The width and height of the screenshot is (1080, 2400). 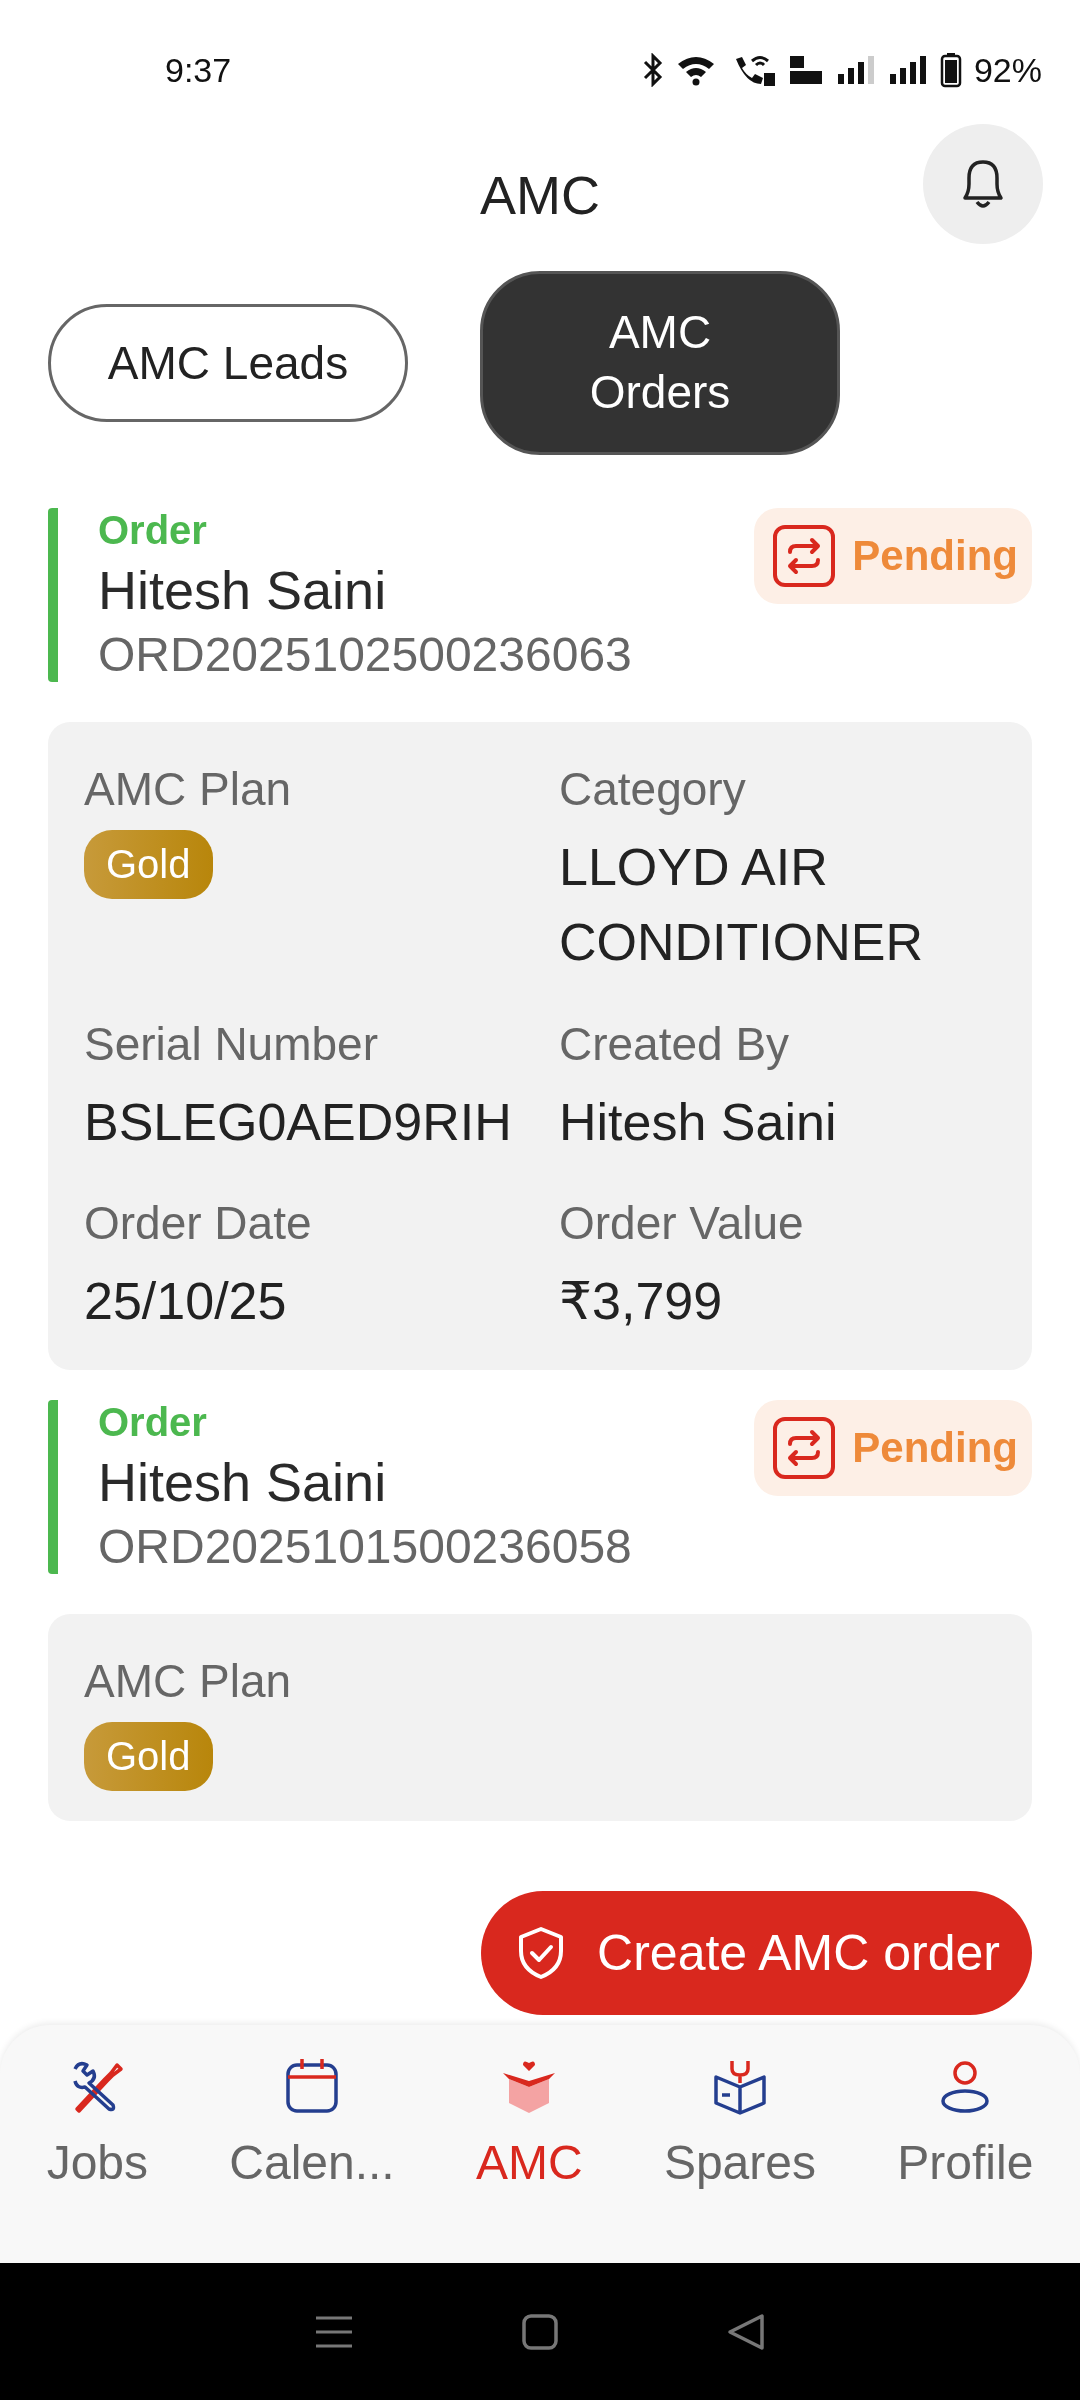 What do you see at coordinates (228, 363) in the screenshot?
I see `tab: AMC Leads` at bounding box center [228, 363].